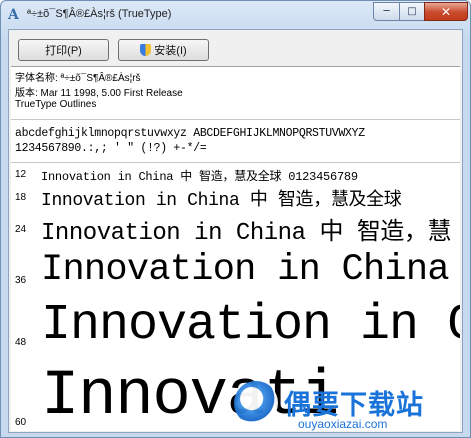 Image resolution: width=471 pixels, height=438 pixels. I want to click on watermark-logo-icon, so click(256, 403).